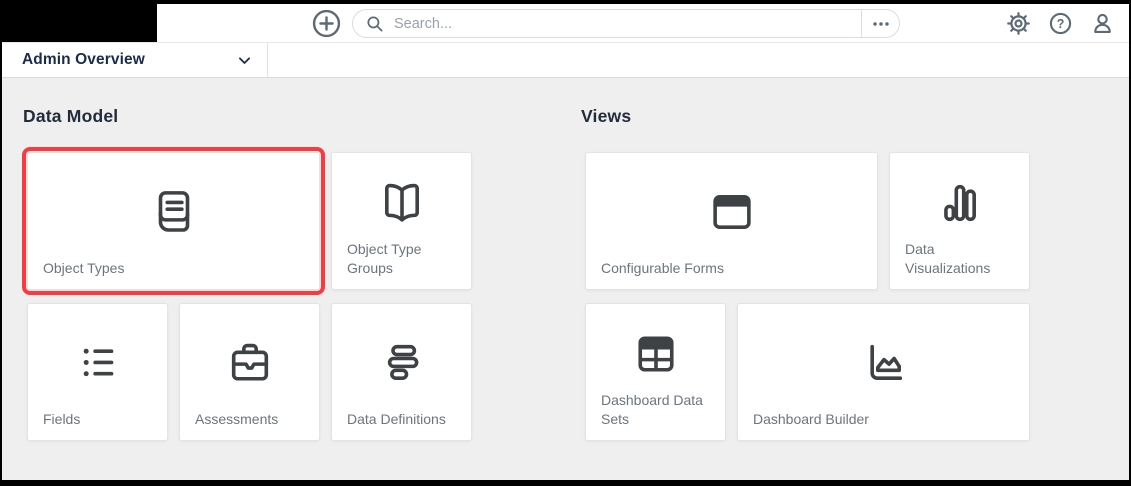 This screenshot has height=486, width=1131. I want to click on settings-button, so click(1018, 23).